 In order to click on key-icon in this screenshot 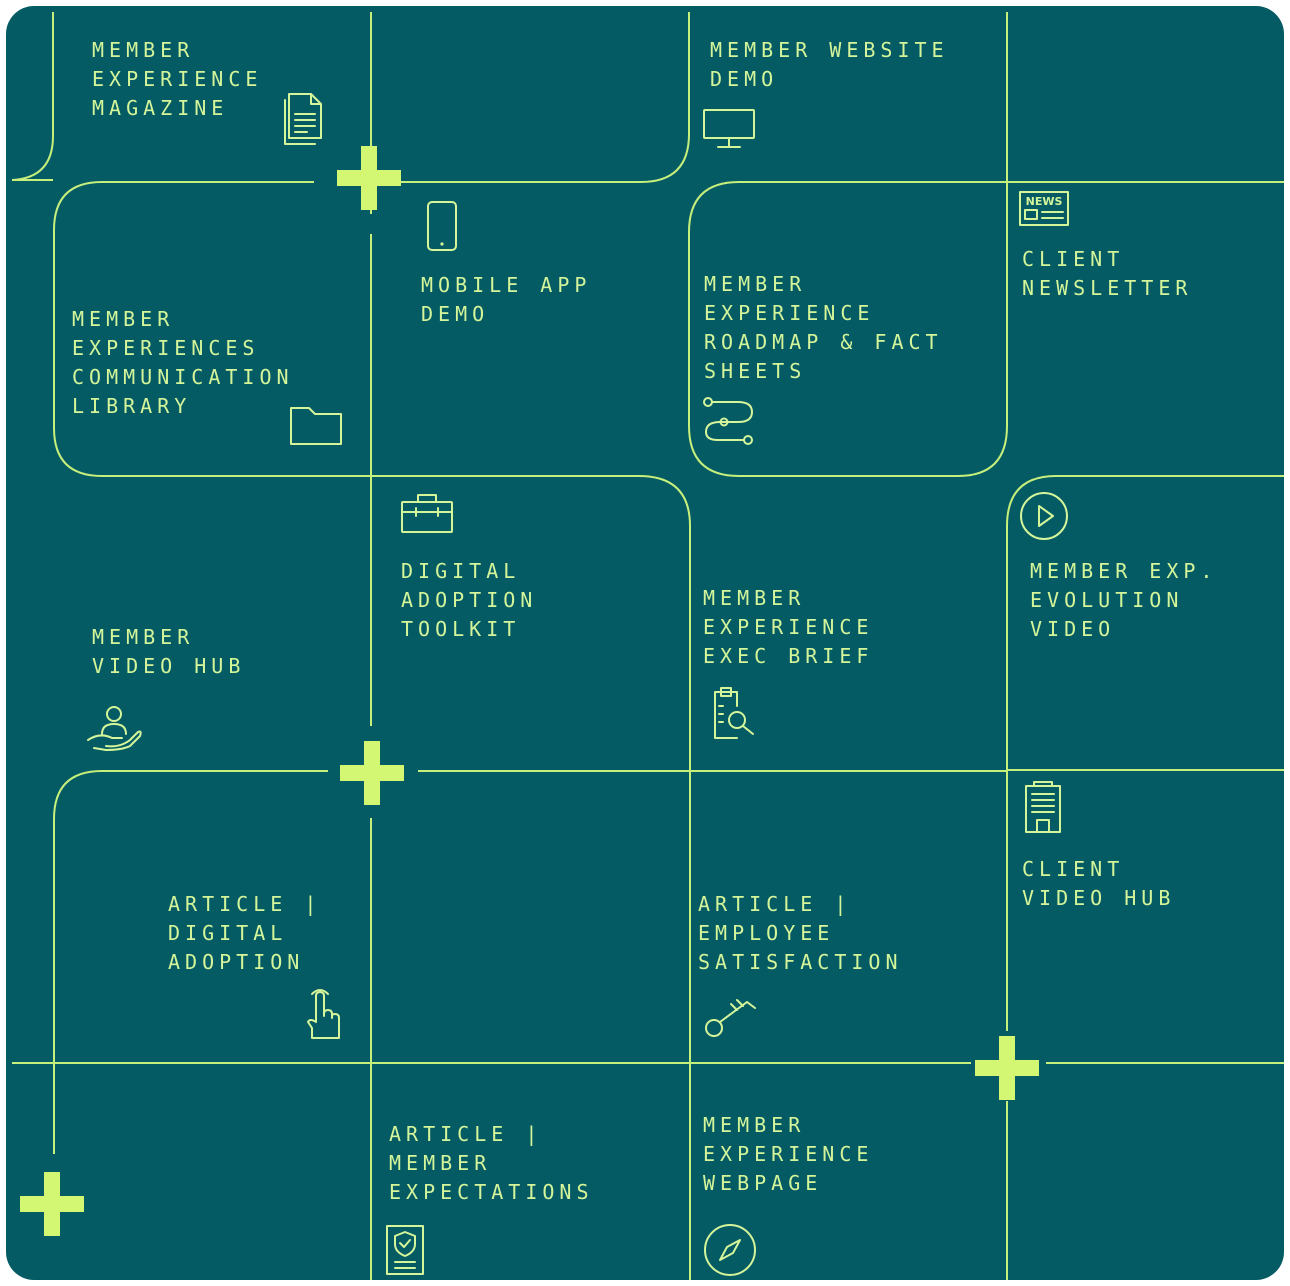, I will do `click(731, 1017)`.